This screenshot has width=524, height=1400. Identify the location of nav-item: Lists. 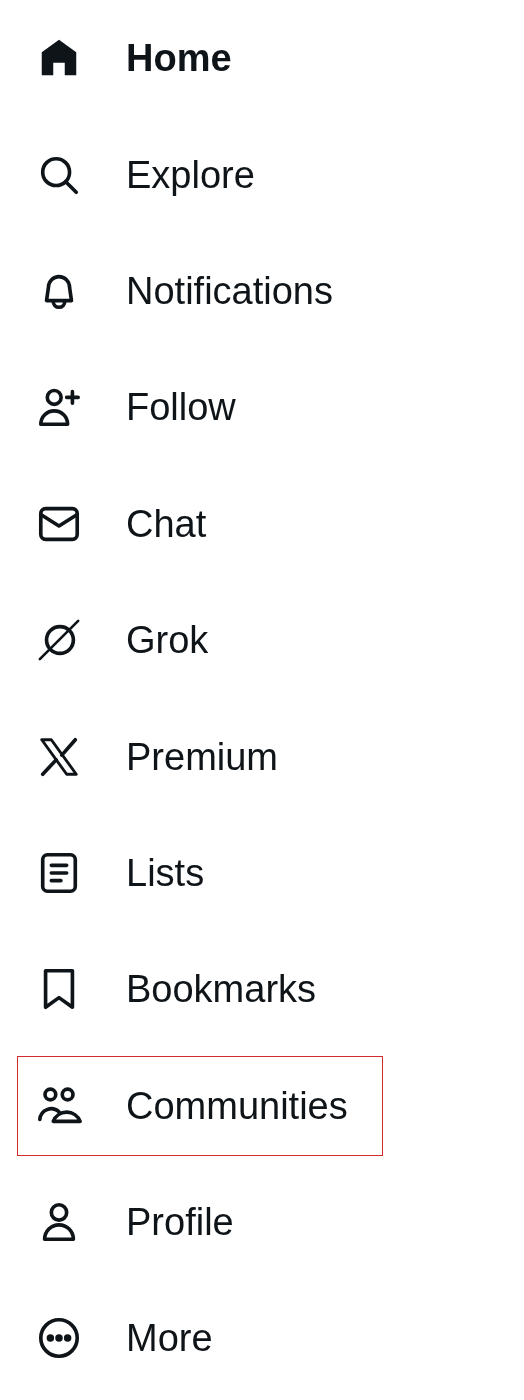
(128, 872).